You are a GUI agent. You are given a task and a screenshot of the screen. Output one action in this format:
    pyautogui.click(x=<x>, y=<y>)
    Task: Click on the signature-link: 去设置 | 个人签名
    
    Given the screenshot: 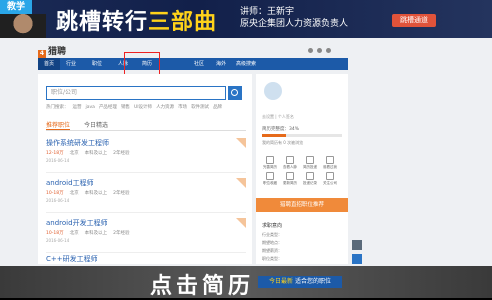 What is the action you would take?
    pyautogui.click(x=278, y=117)
    